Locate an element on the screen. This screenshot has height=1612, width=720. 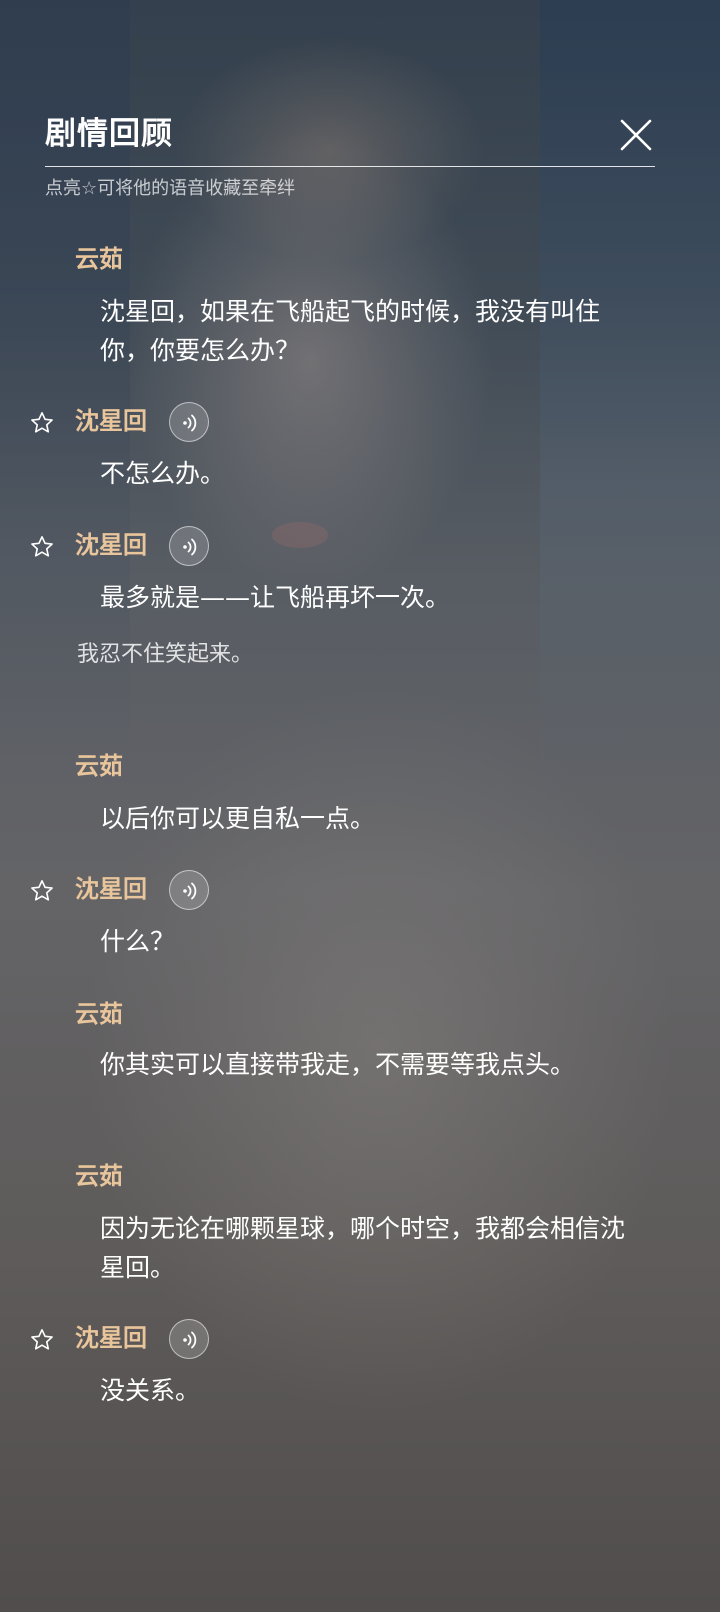
dialogue-line: 最多就是——让飞船再坏一次。 is located at coordinates (275, 597).